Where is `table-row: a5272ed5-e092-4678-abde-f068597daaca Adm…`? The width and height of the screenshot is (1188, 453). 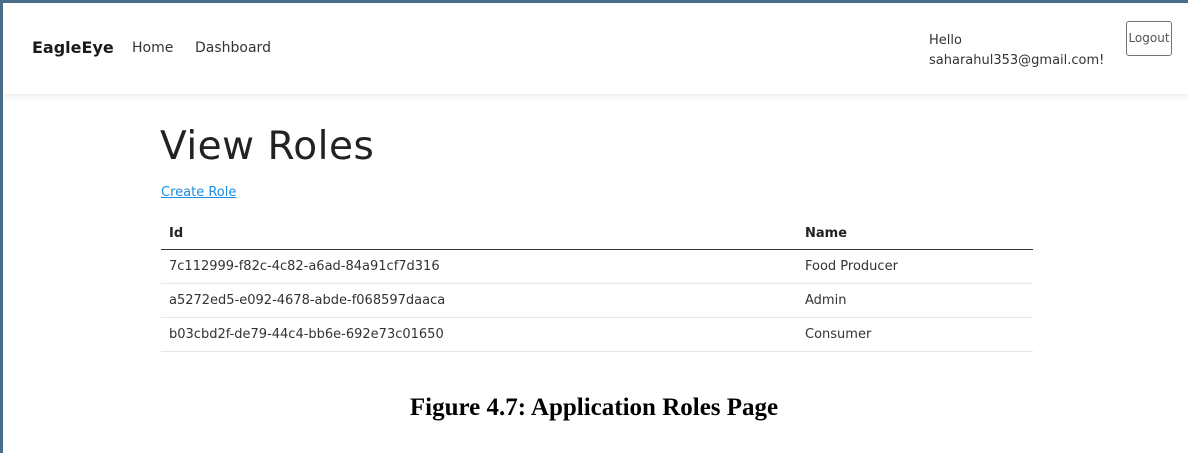
table-row: a5272ed5-e092-4678-abde-f068597daaca Adm… is located at coordinates (597, 300).